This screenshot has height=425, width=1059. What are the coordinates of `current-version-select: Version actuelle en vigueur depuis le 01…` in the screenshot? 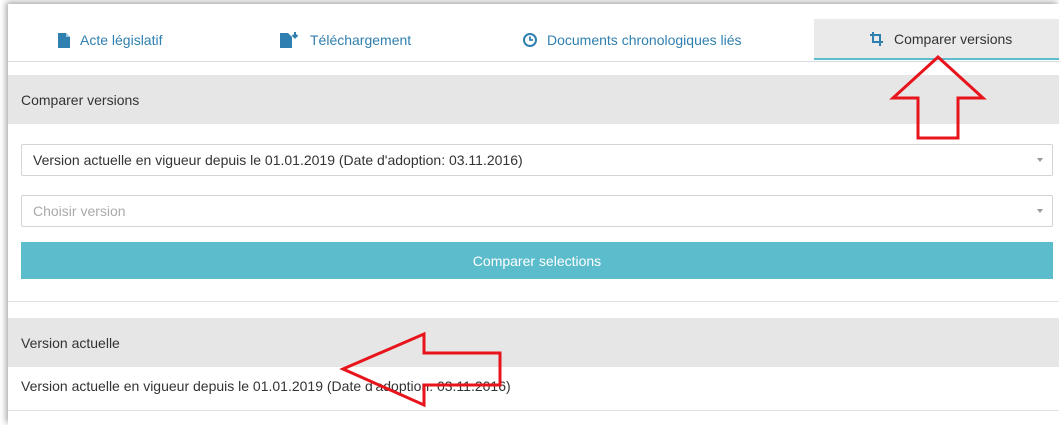 It's located at (537, 160).